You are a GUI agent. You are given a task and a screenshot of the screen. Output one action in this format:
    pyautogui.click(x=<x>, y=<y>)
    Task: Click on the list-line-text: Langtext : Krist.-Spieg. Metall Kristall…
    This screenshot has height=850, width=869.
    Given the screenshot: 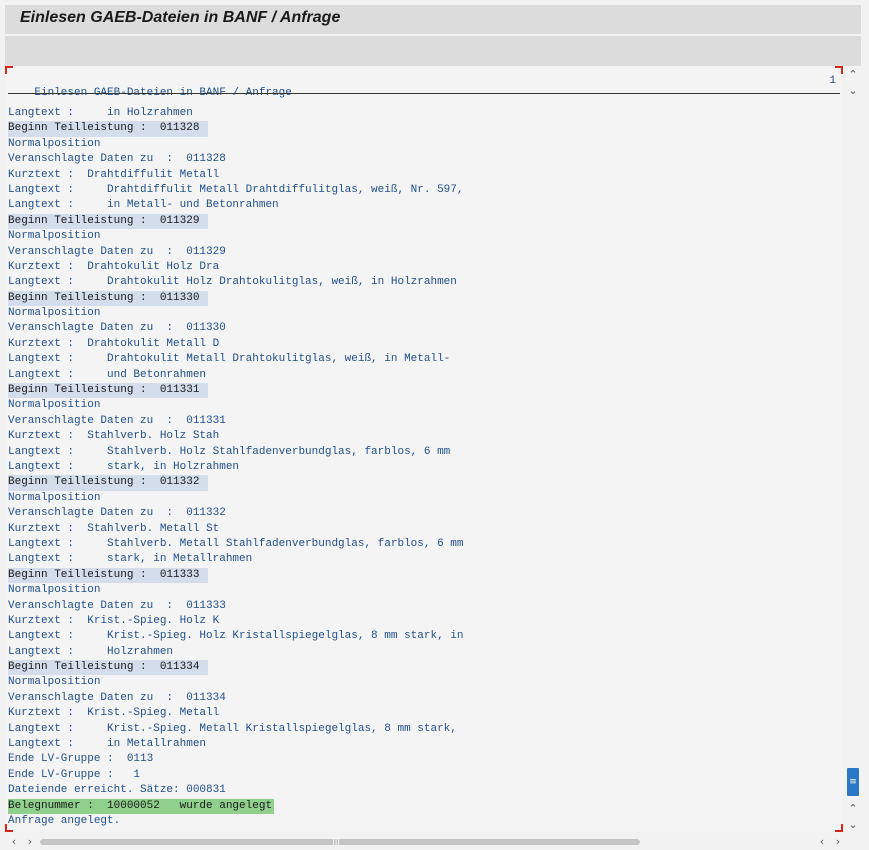 What is the action you would take?
    pyautogui.click(x=232, y=728)
    